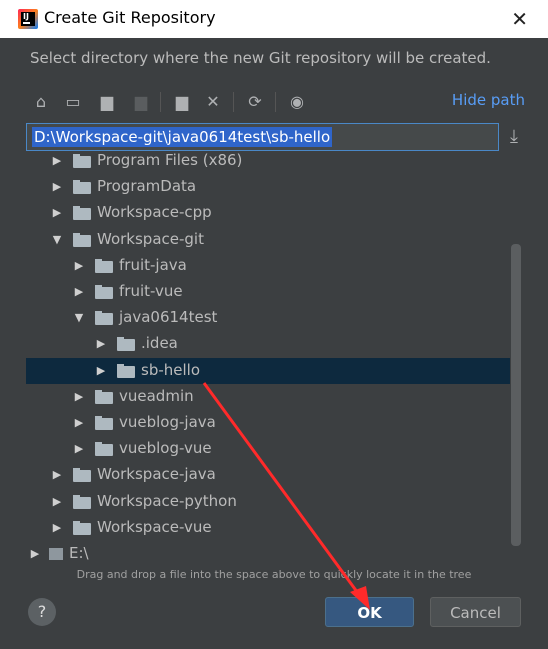 The image size is (548, 649). What do you see at coordinates (141, 102) in the screenshot?
I see `module-folder-icon: ▆` at bounding box center [141, 102].